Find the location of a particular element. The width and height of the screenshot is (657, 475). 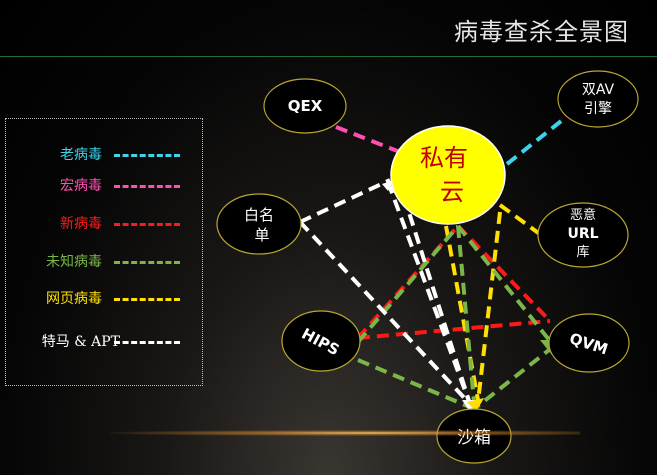

floor-glow is located at coordinates (345, 433).